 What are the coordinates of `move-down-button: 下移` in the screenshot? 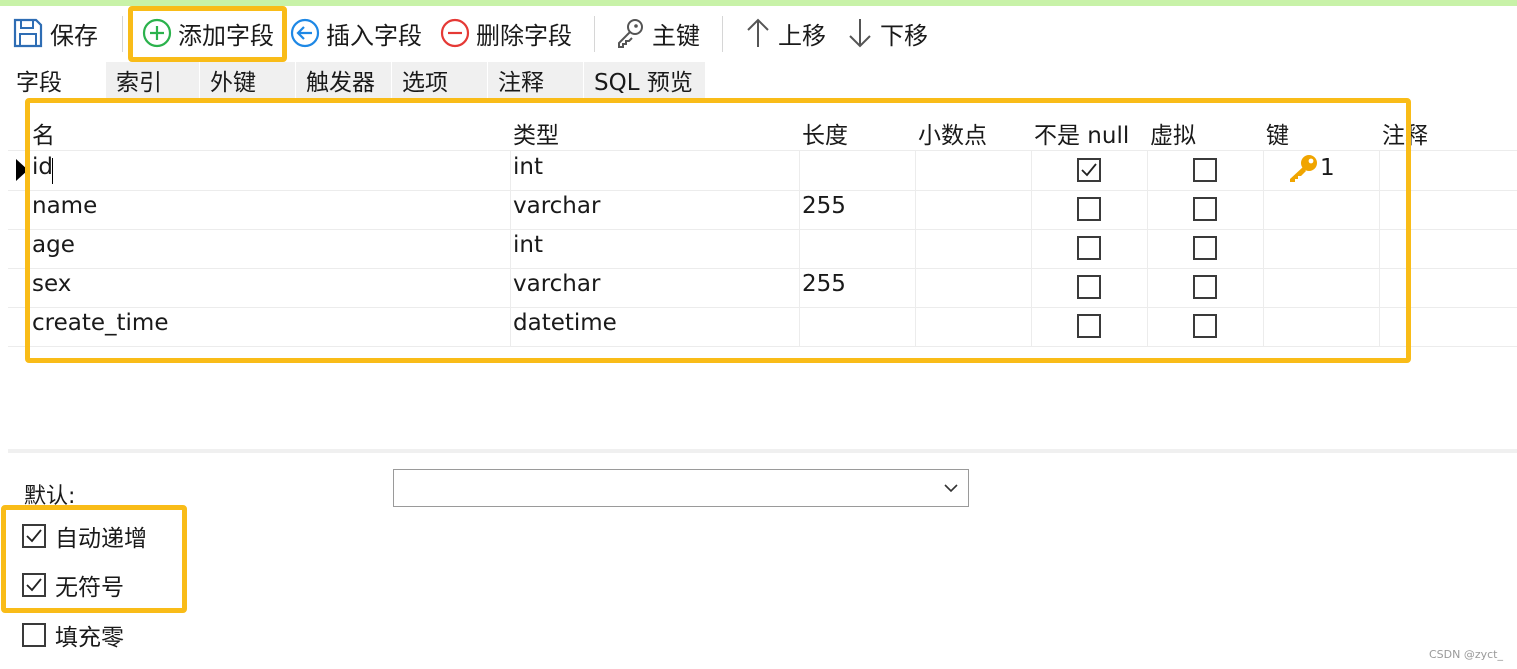 It's located at (887, 33).